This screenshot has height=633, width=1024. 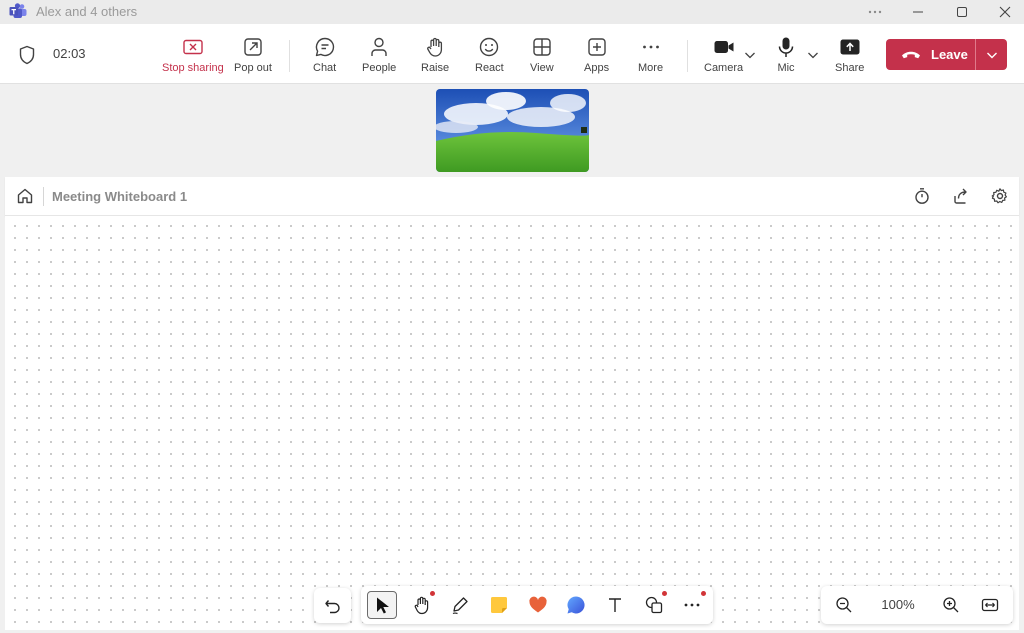 I want to click on whiteboard-header: Meeting Whiteboard 1, so click(x=512, y=196).